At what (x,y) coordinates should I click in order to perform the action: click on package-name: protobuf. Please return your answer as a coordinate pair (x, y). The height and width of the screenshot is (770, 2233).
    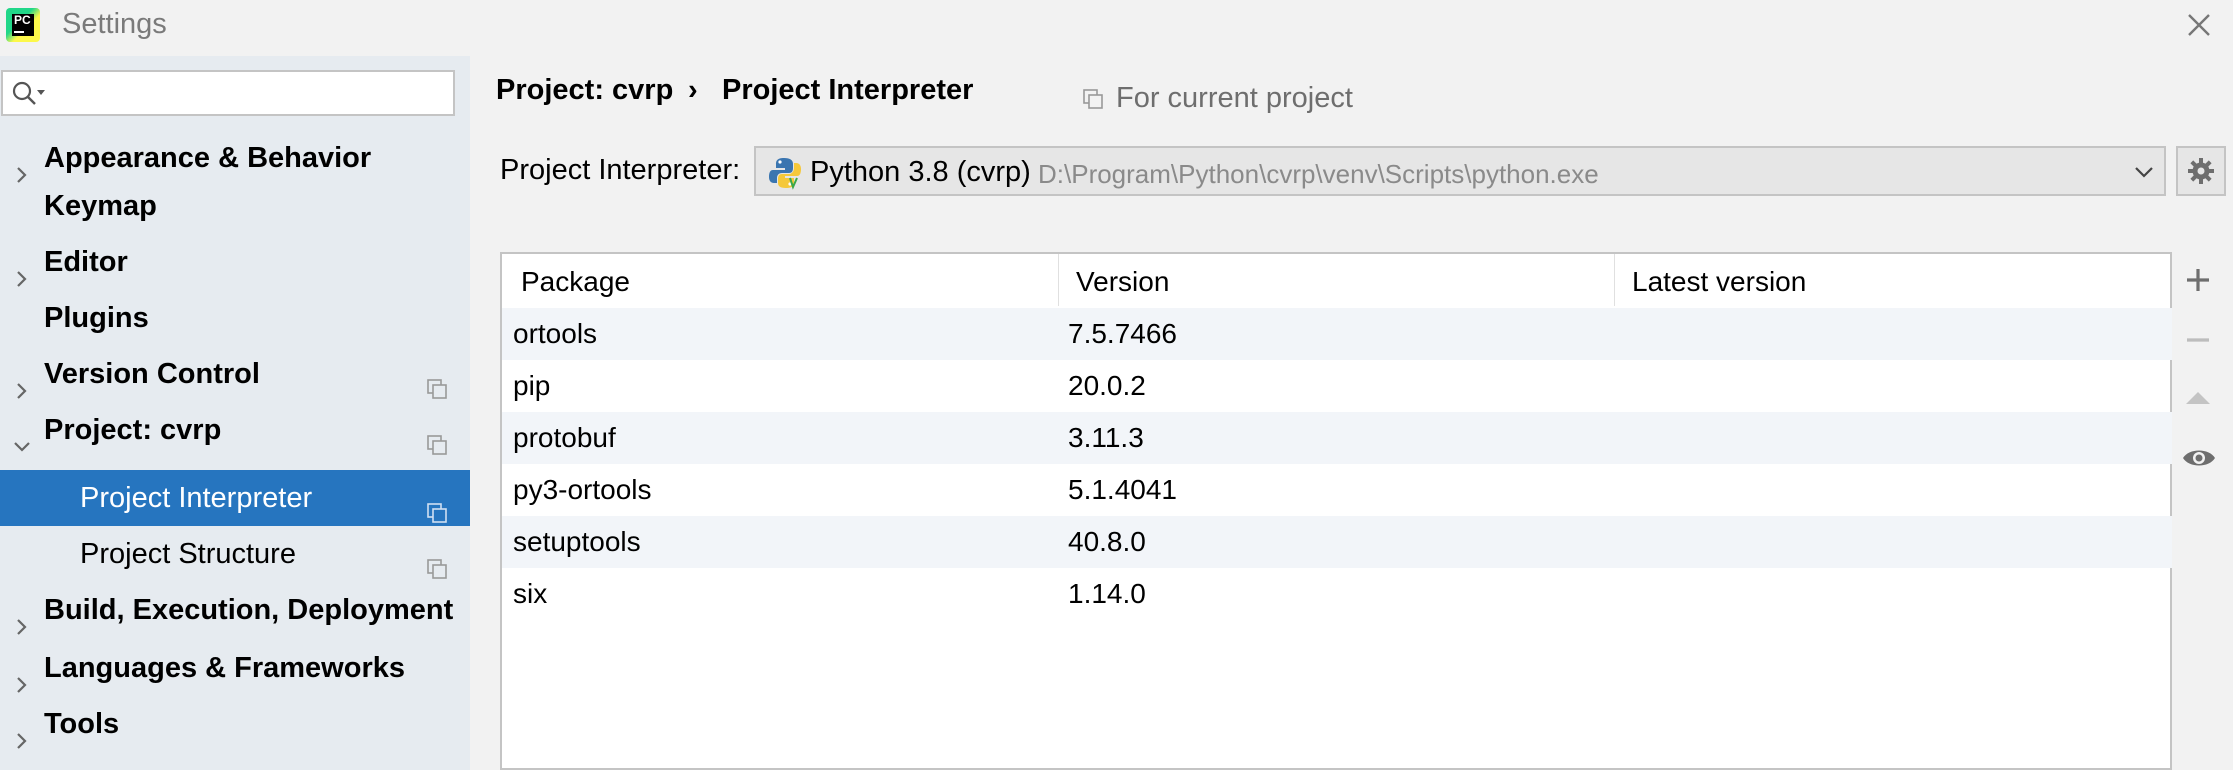
    Looking at the image, I should click on (564, 437).